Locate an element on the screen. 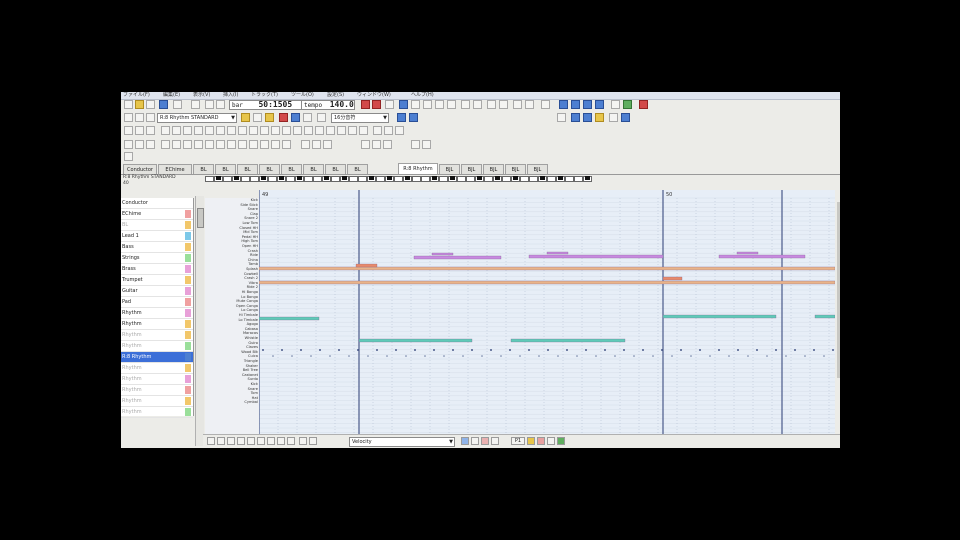 This screenshot has width=960, height=540. edit-tr-icon is located at coordinates (253, 144).